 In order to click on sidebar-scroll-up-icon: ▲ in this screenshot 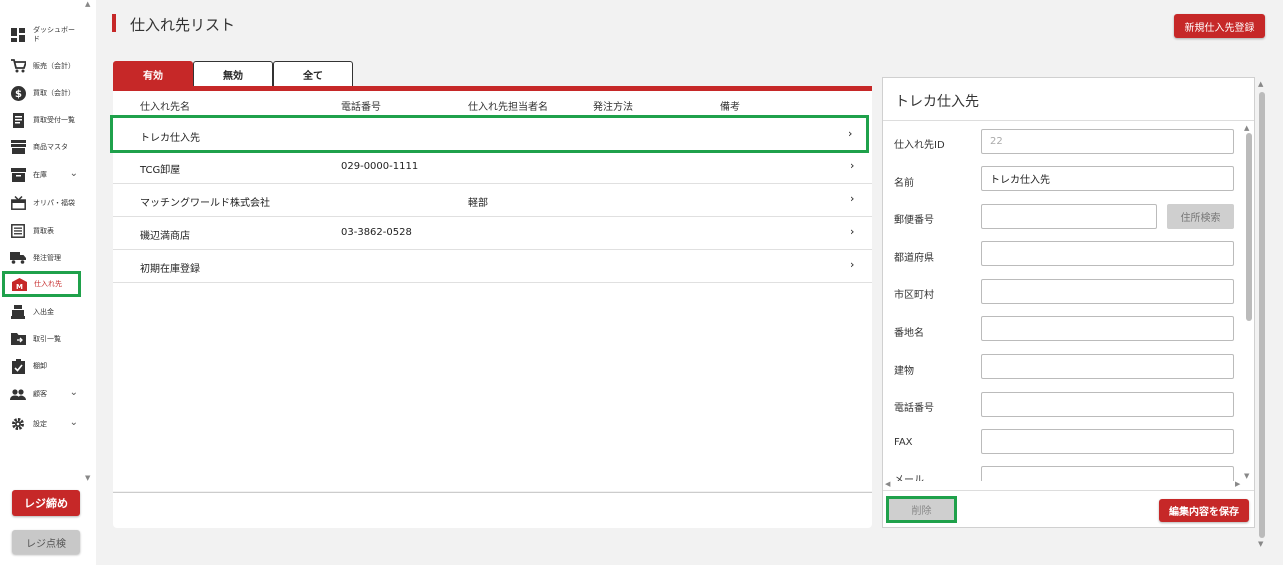, I will do `click(89, 4)`.